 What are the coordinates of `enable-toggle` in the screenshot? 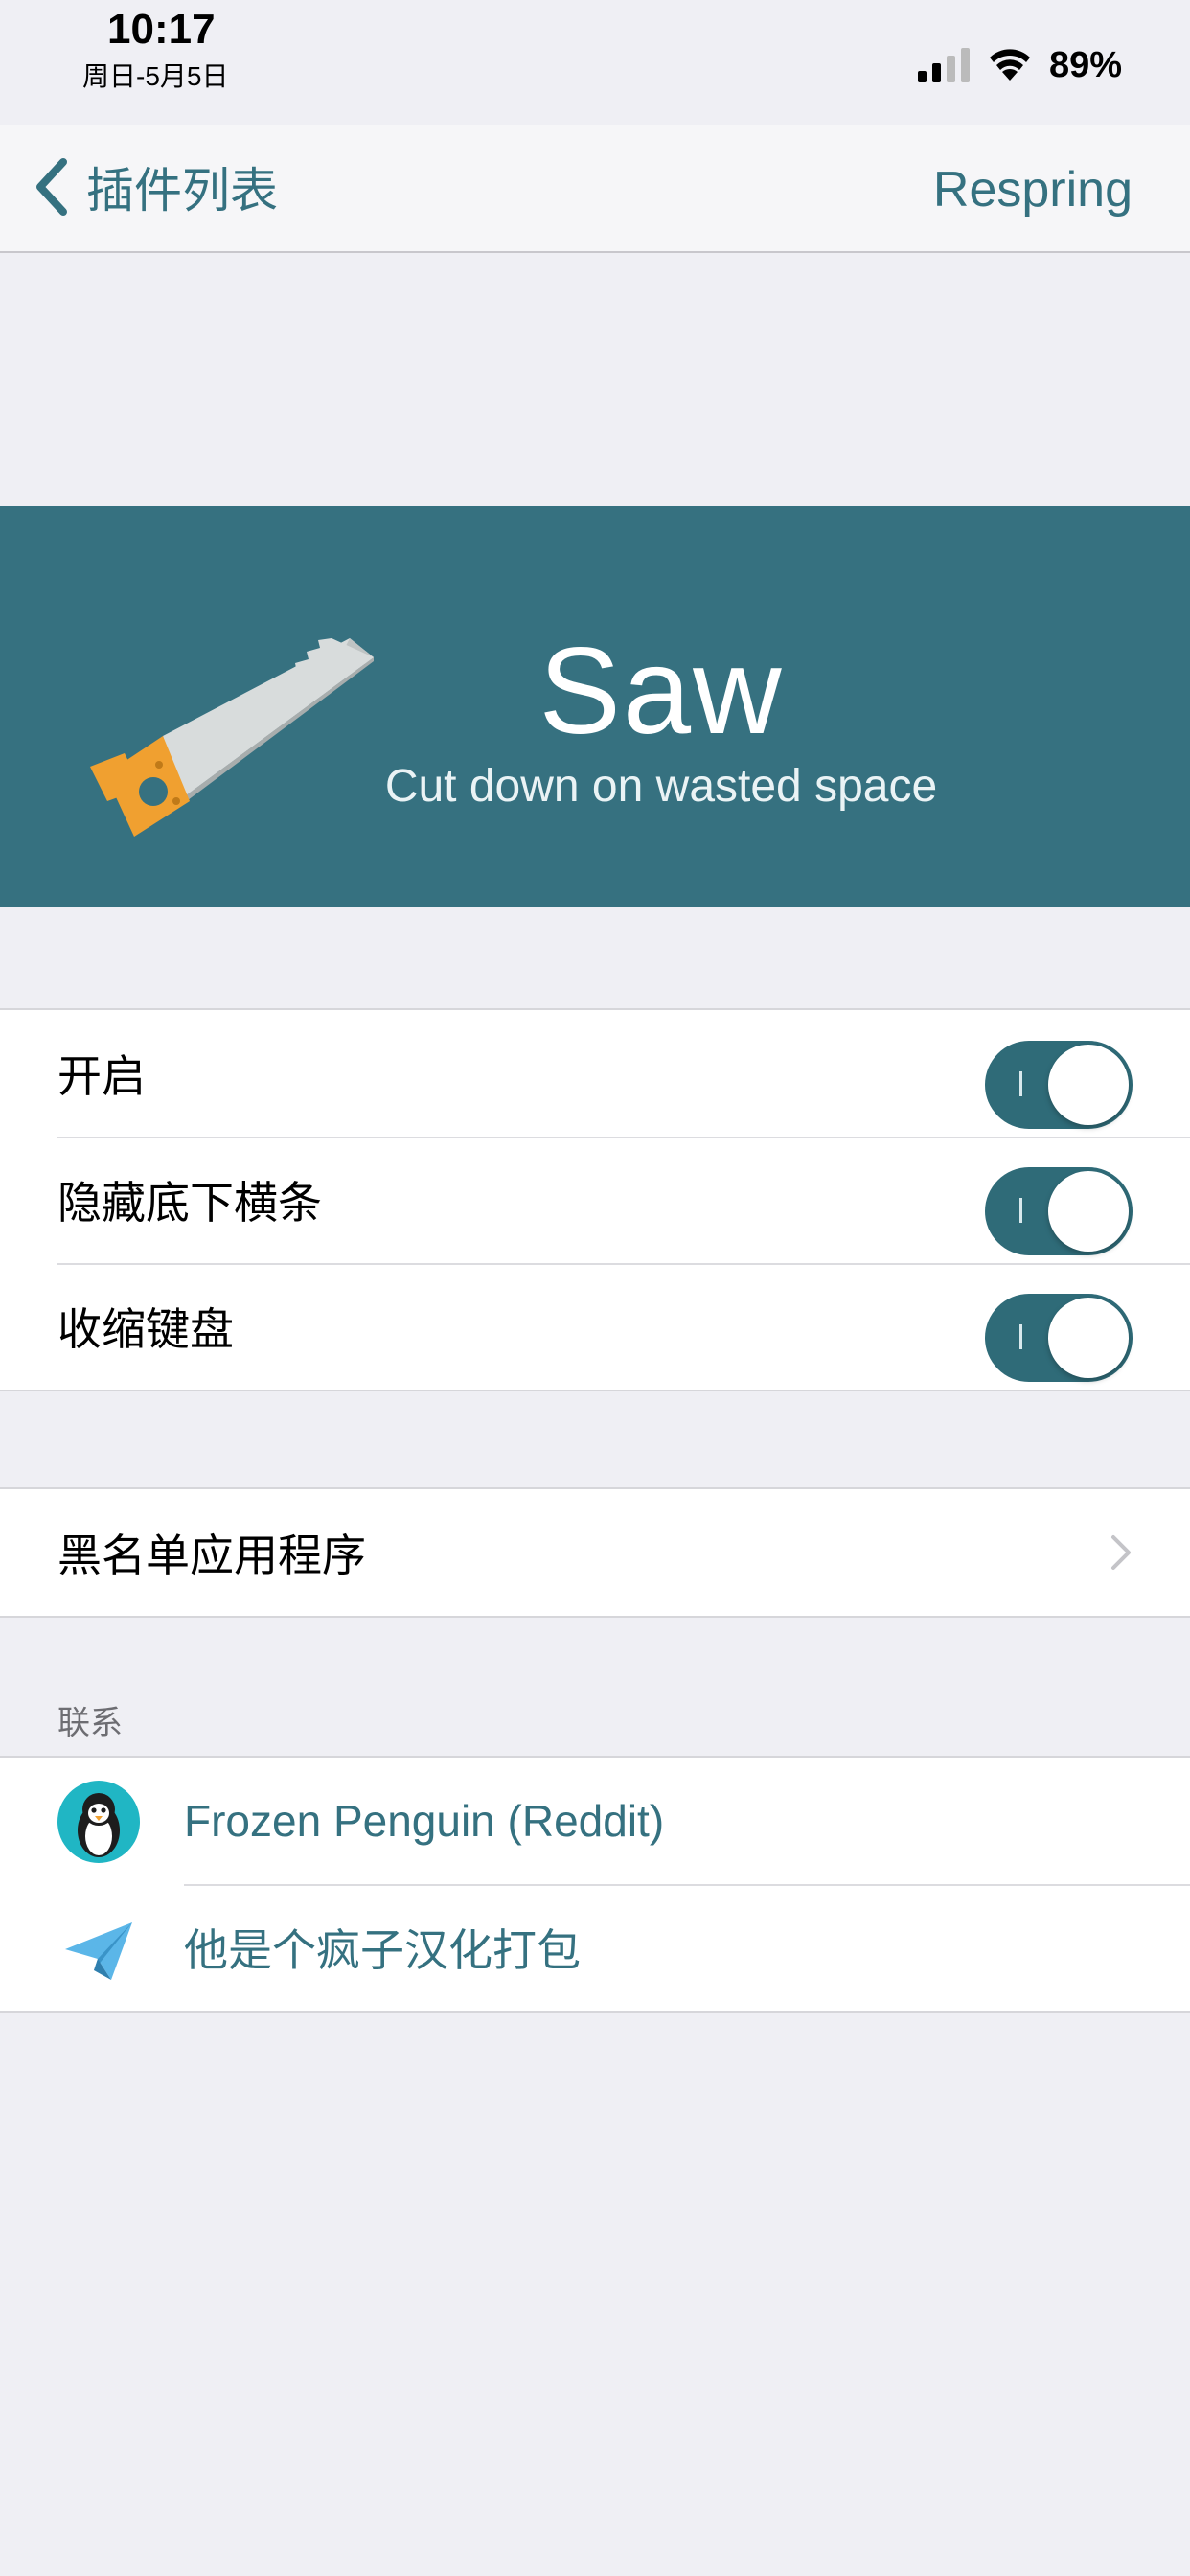 It's located at (1059, 1085).